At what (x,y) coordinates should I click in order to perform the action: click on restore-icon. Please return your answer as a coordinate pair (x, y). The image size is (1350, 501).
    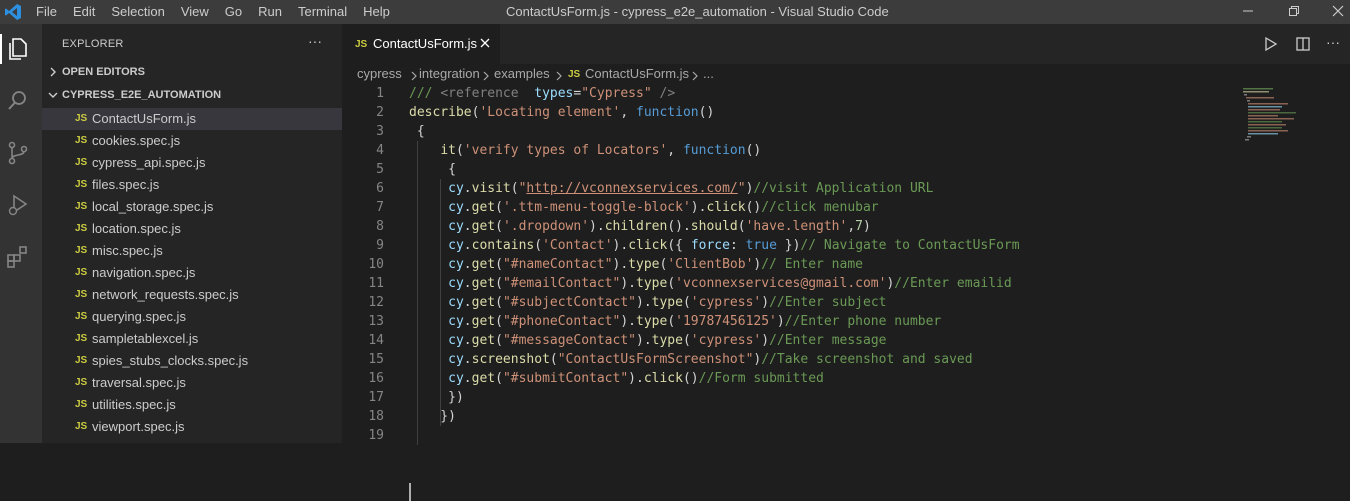
    Looking at the image, I should click on (1294, 12).